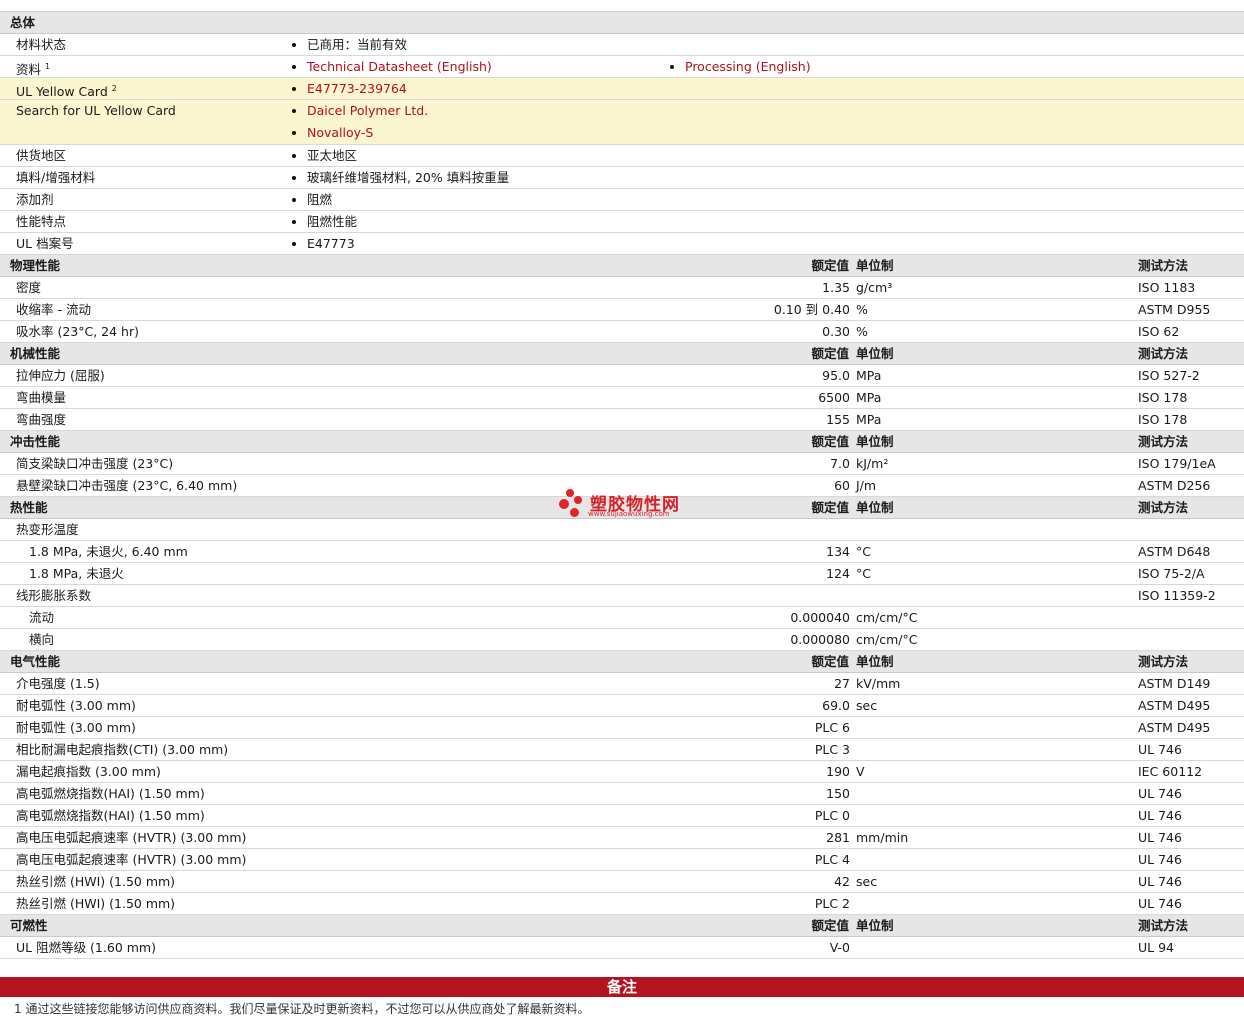 This screenshot has height=1017, width=1244. I want to click on property-unit: MPa, so click(869, 419).